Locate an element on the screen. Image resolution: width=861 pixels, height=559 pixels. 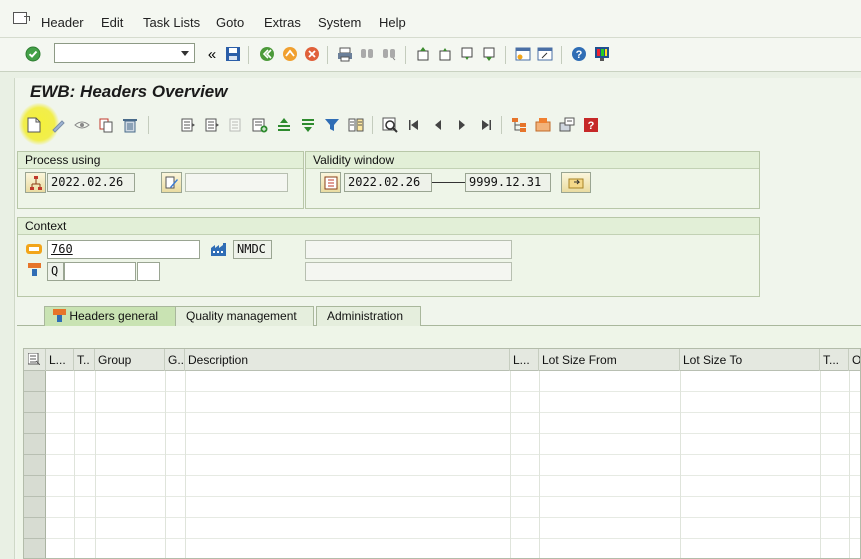
page-title: EWB: Headers Overview is located at coordinates (129, 91).